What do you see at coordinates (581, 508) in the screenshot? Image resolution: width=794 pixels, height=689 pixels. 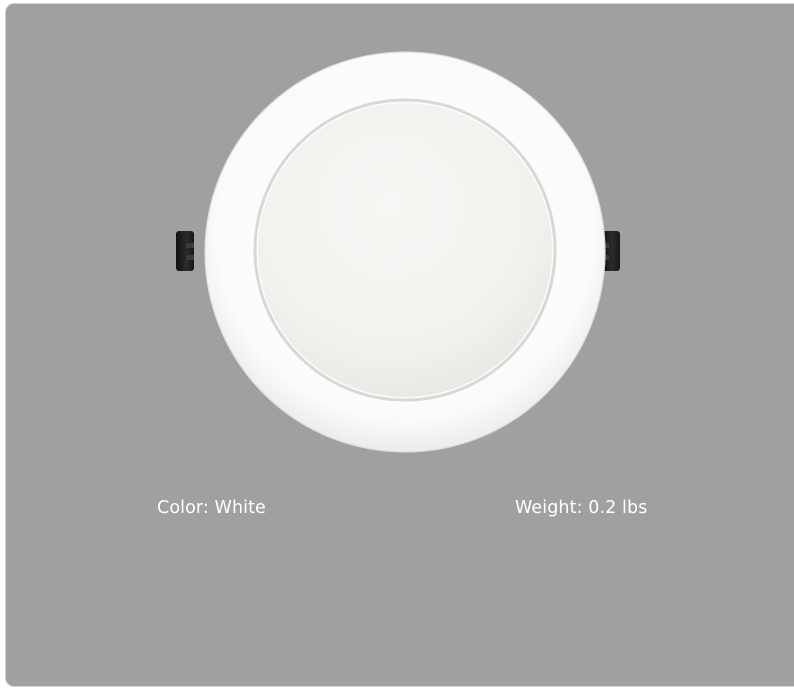 I see `weight-spec: Weight: 0.2 lbs` at bounding box center [581, 508].